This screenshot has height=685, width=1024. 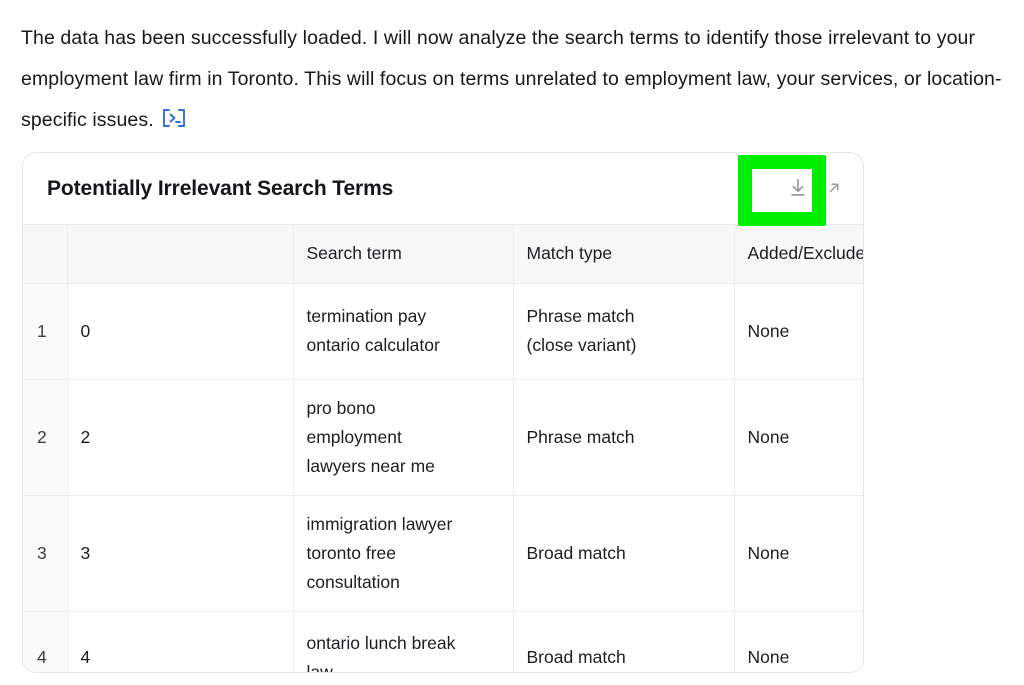 I want to click on cell-search-term: ontario lunch break law, so click(x=403, y=641).